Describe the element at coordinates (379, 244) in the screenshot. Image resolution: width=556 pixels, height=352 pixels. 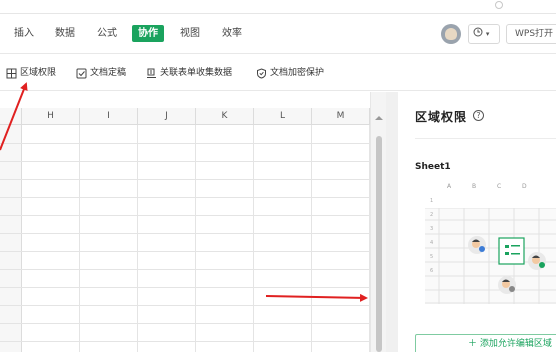
I see `scrollbar-thumb` at that location.